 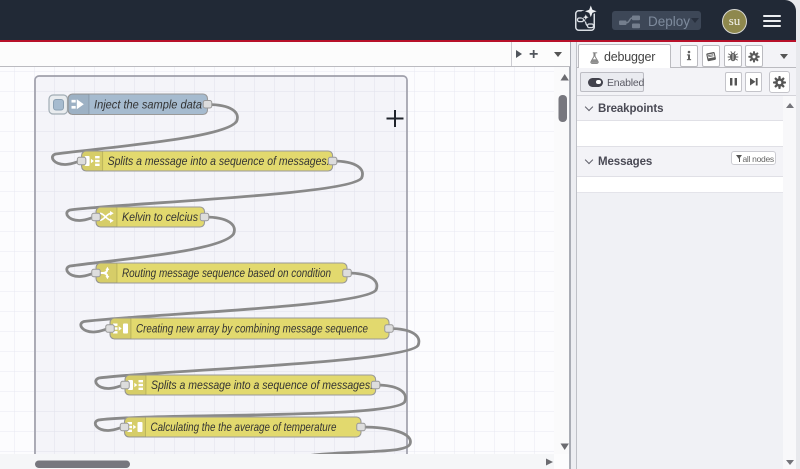 What do you see at coordinates (160, 217) in the screenshot?
I see `svg-text: Kelvin to celcius` at bounding box center [160, 217].